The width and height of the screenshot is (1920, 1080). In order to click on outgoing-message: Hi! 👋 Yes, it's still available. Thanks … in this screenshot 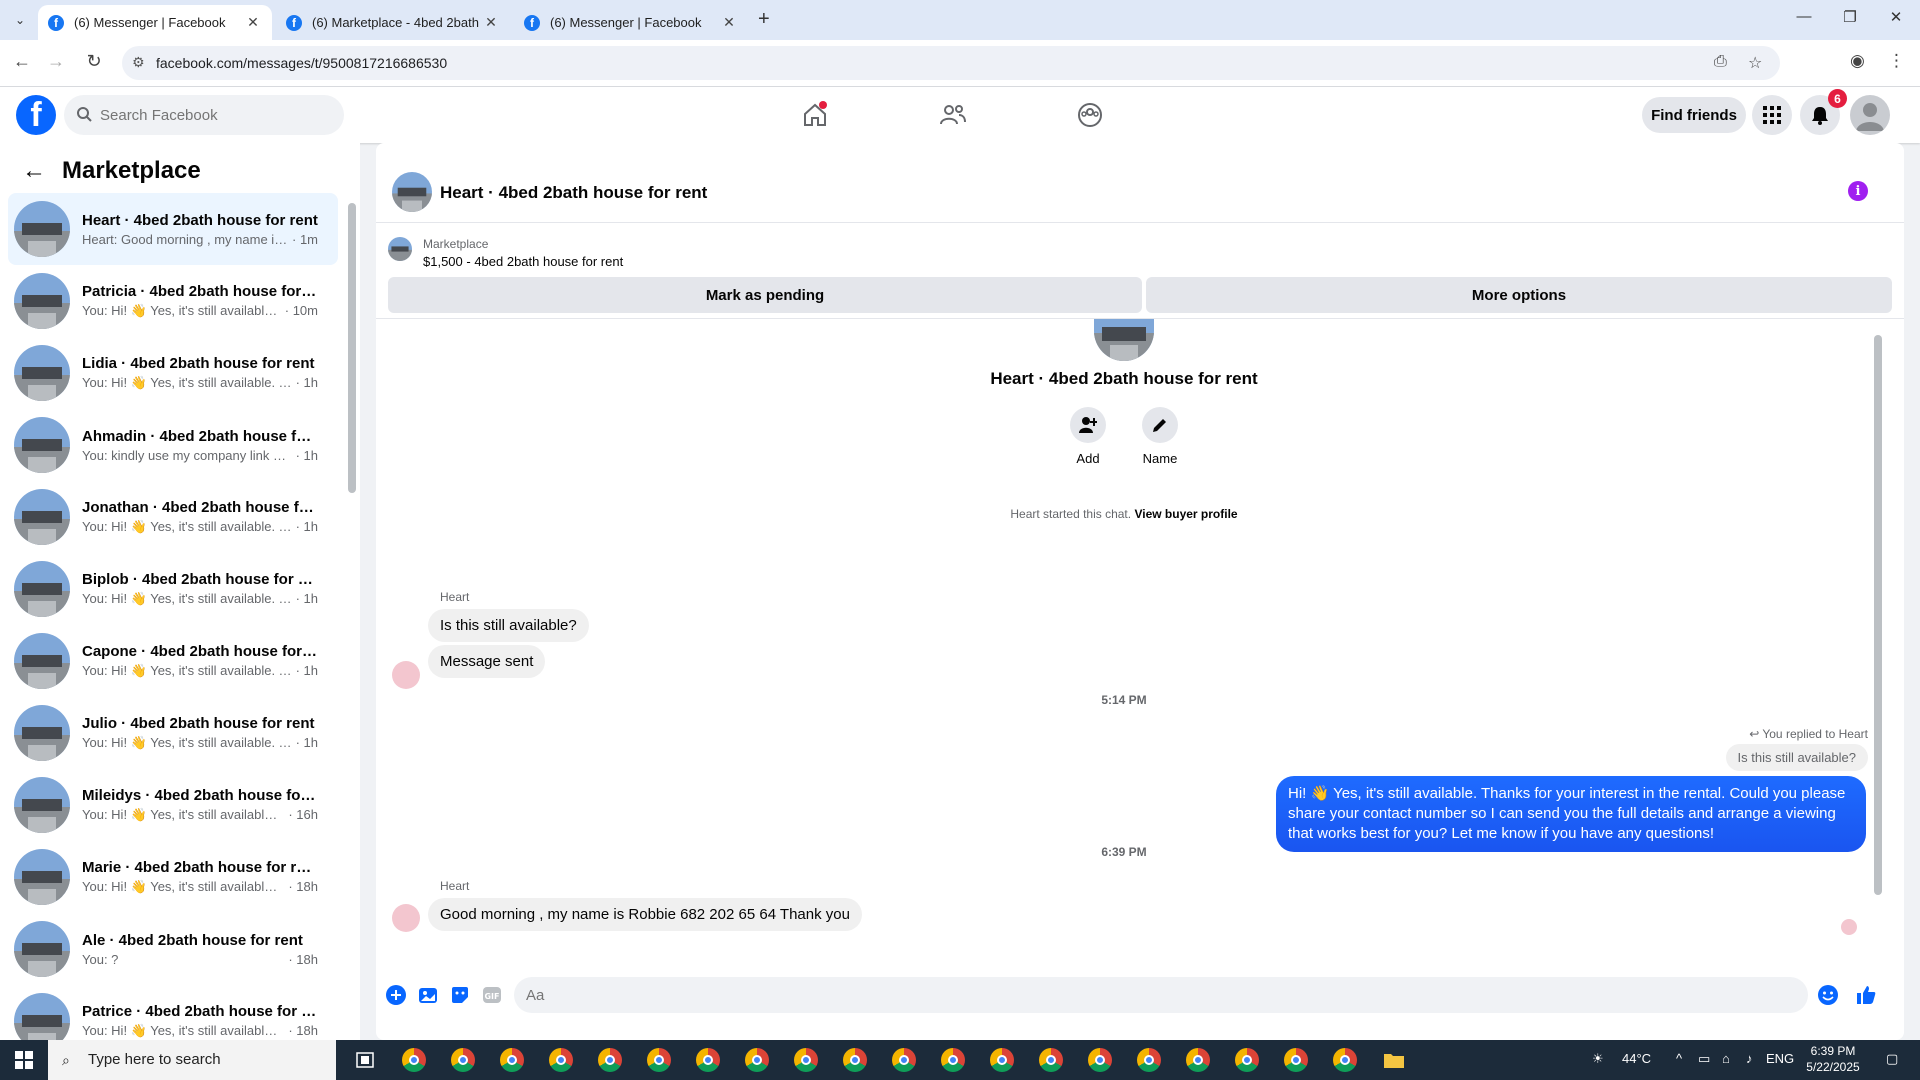, I will do `click(1571, 814)`.